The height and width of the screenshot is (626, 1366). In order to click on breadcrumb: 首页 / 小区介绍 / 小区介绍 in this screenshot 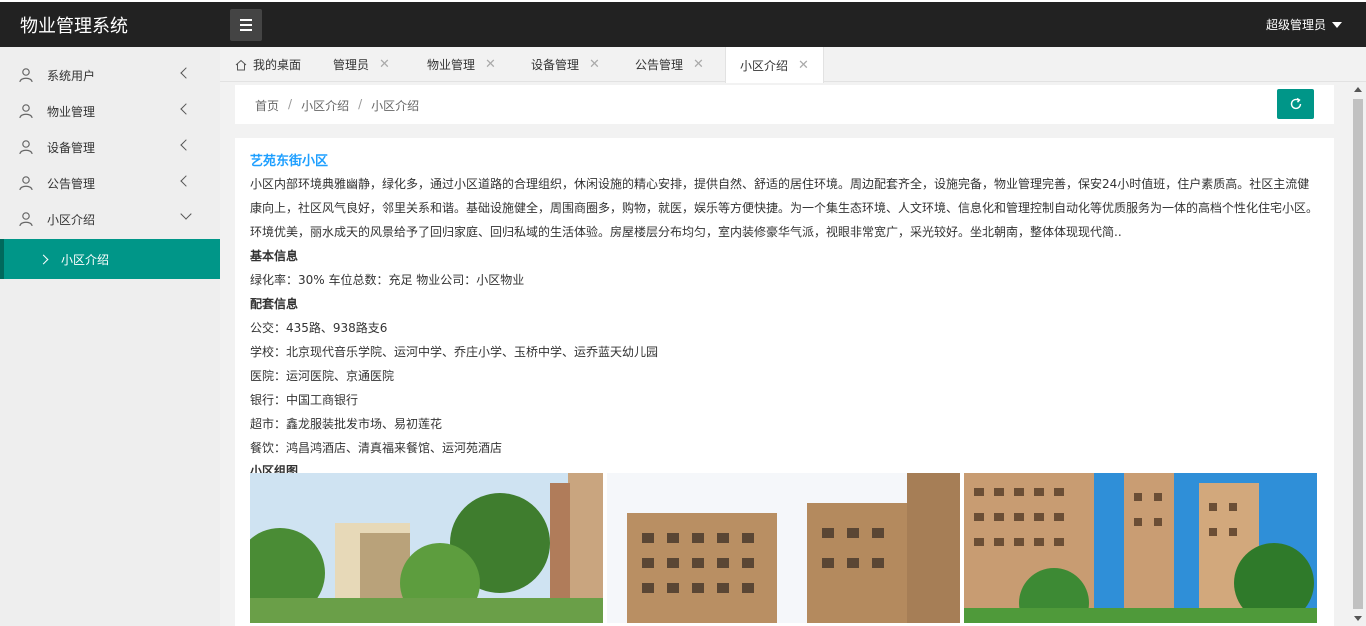, I will do `click(337, 105)`.